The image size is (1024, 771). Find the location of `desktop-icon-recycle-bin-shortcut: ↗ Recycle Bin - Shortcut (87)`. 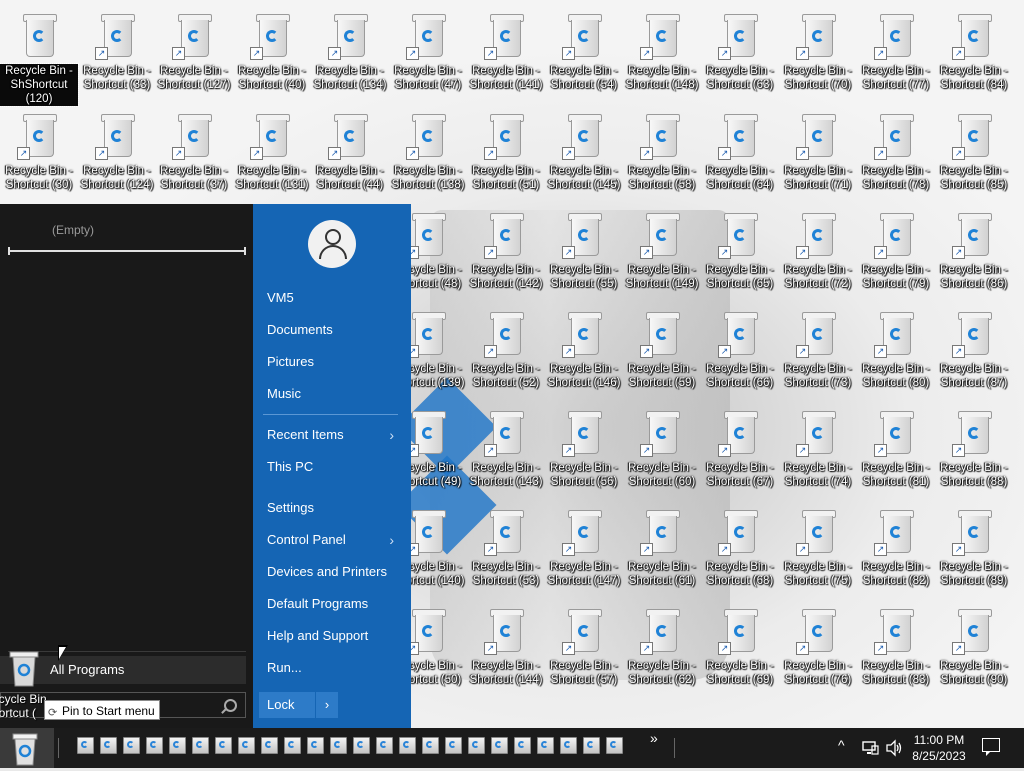

desktop-icon-recycle-bin-shortcut: ↗ Recycle Bin - Shortcut (87) is located at coordinates (974, 353).